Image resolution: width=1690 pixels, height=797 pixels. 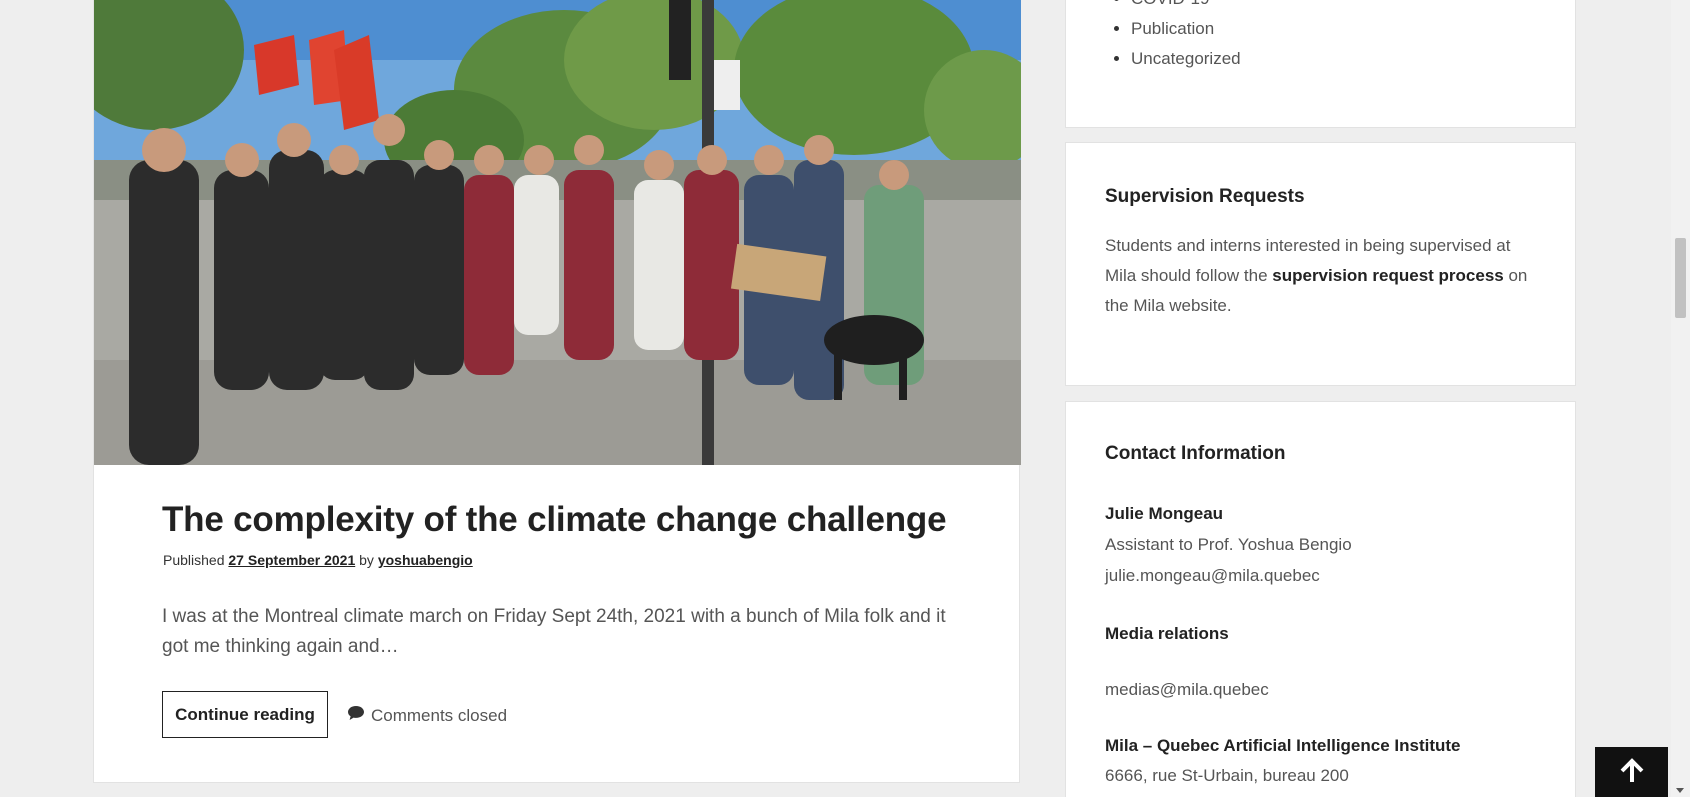 What do you see at coordinates (1680, 398) in the screenshot?
I see `page-scrollbar` at bounding box center [1680, 398].